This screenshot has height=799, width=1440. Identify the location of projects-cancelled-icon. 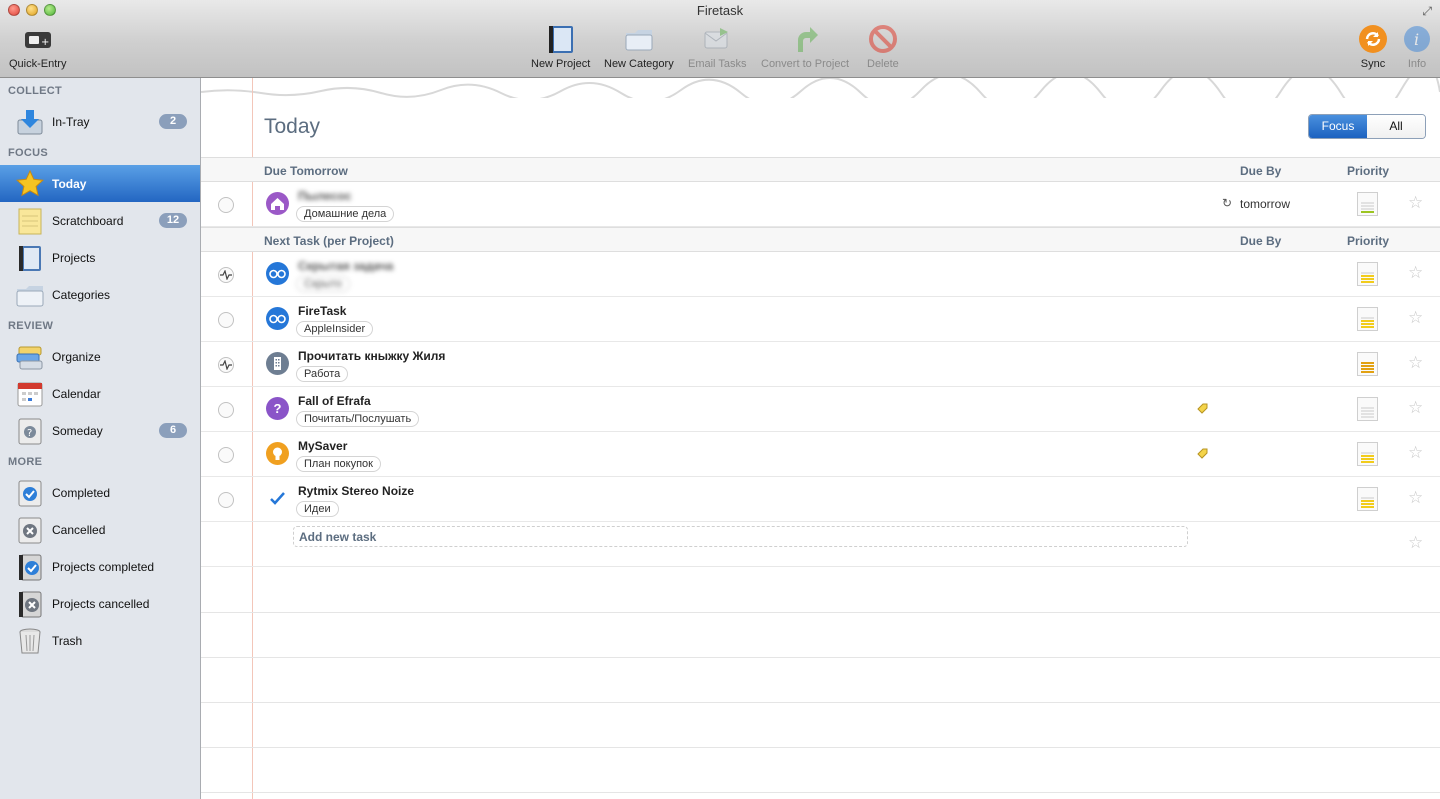
(30, 604).